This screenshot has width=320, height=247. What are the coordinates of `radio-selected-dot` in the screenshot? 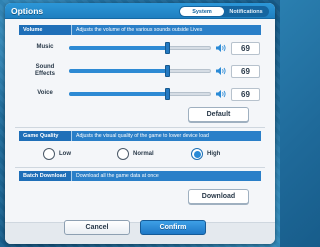 It's located at (197, 154).